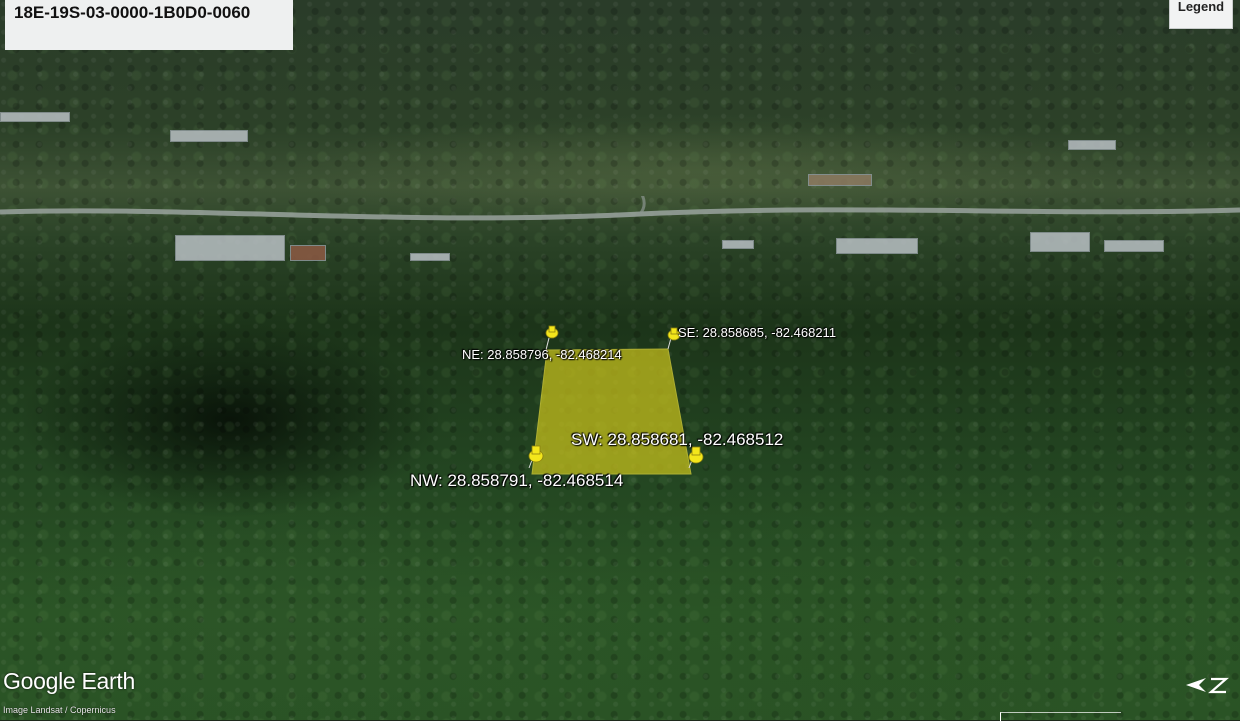 This screenshot has width=1240, height=721. I want to click on marker-label-nw: NW: 28.858791, -82.468514, so click(516, 481).